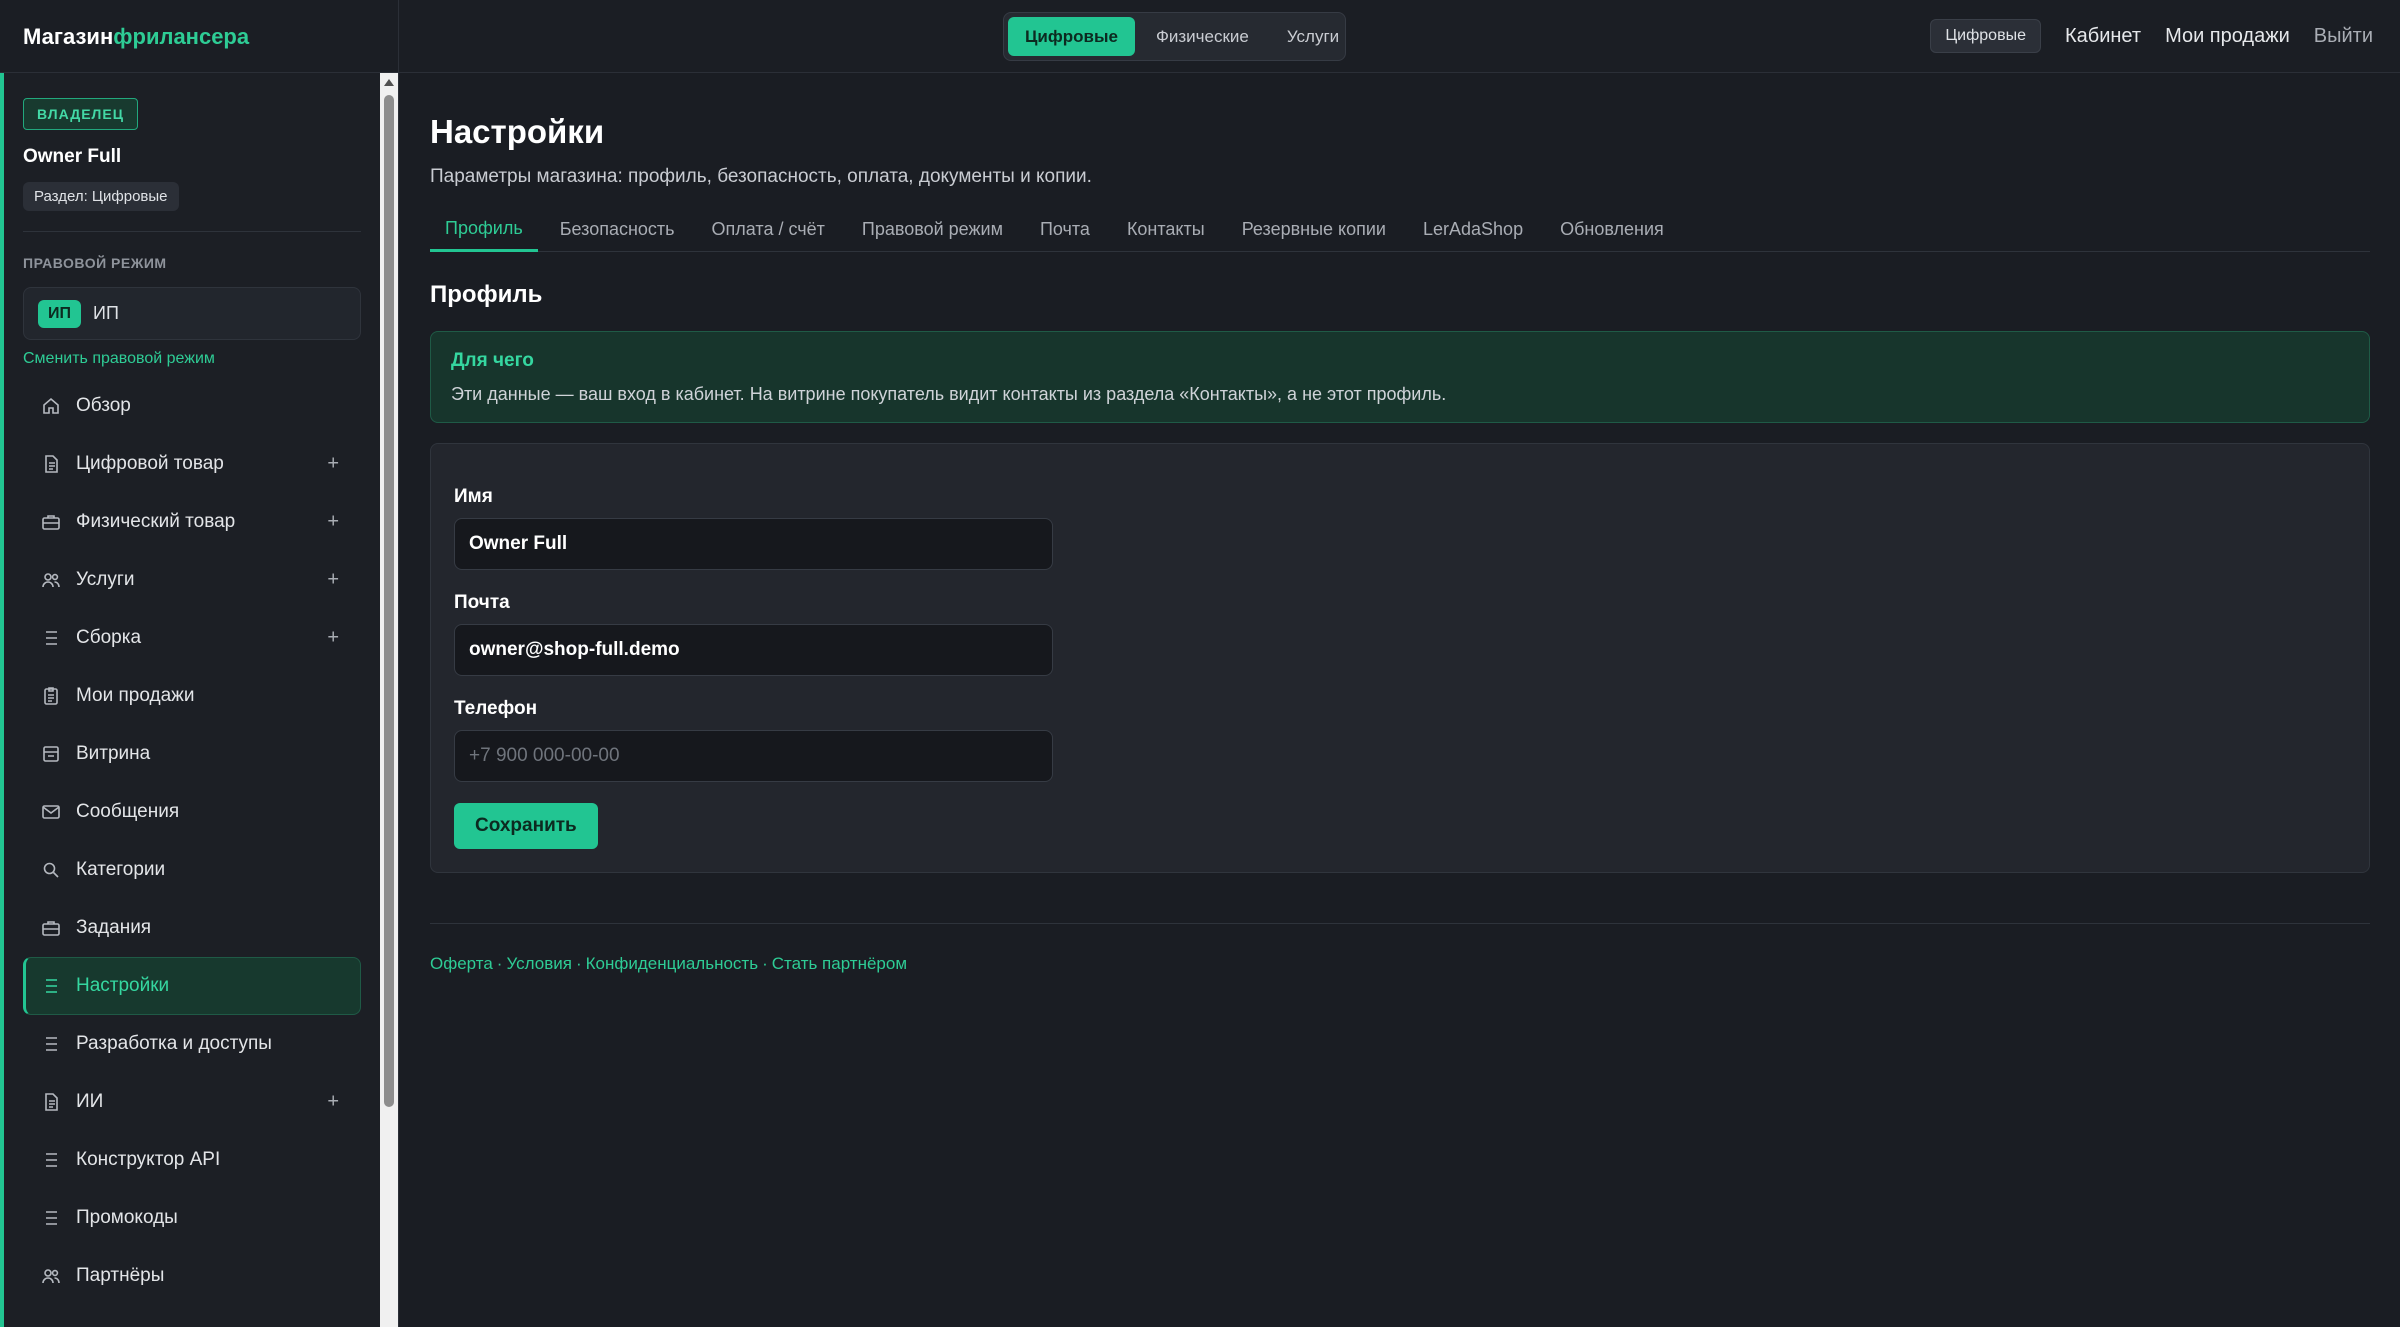 The image size is (2400, 1327). What do you see at coordinates (398, 36) in the screenshot?
I see `brand-divider` at bounding box center [398, 36].